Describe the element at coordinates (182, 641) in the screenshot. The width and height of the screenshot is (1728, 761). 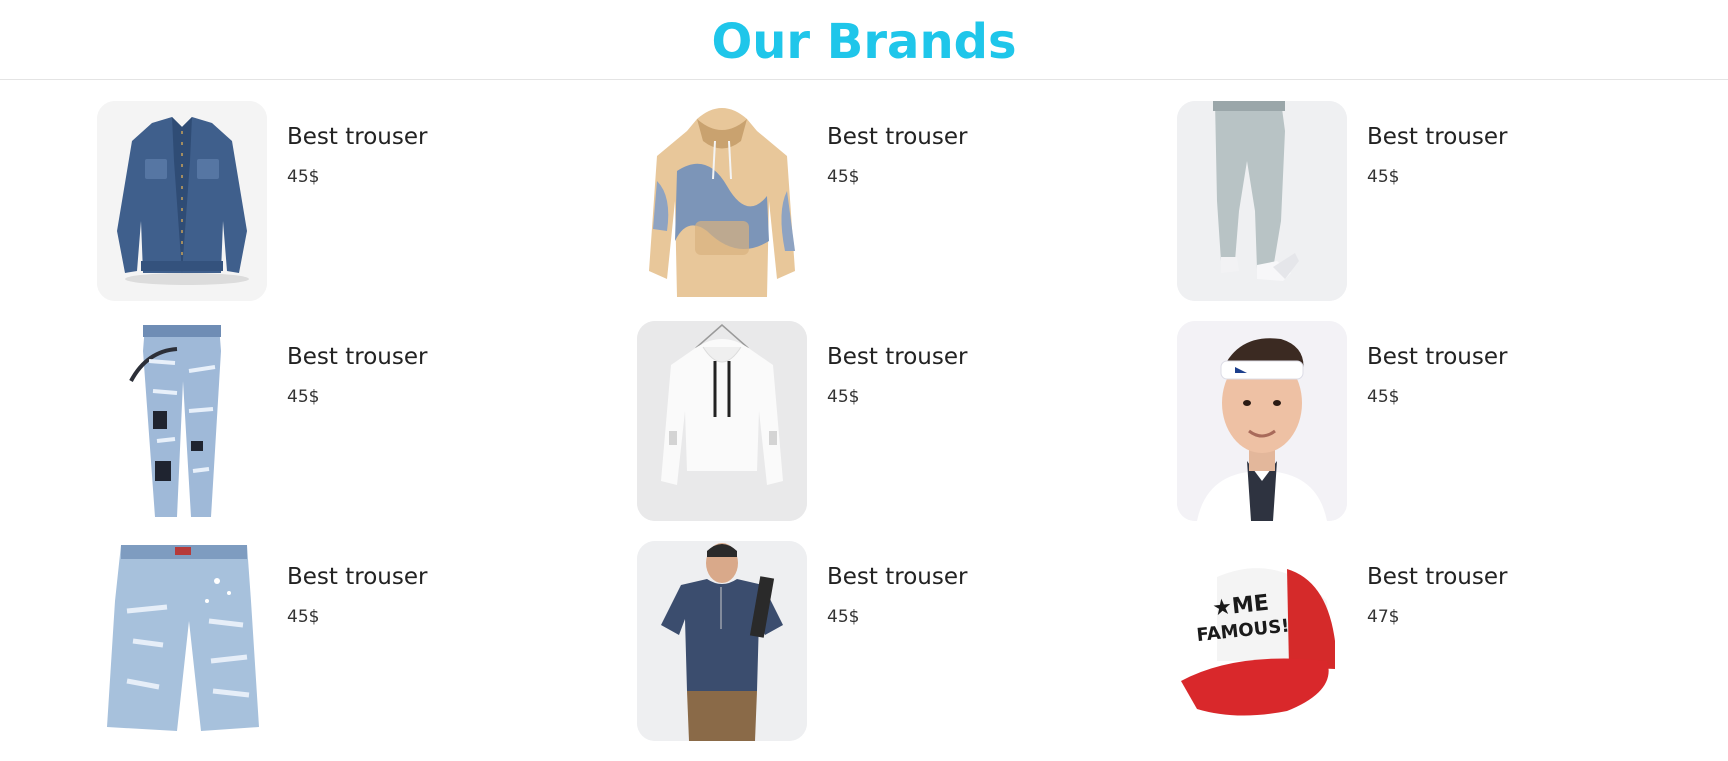
I see `denim-shorts-image` at that location.